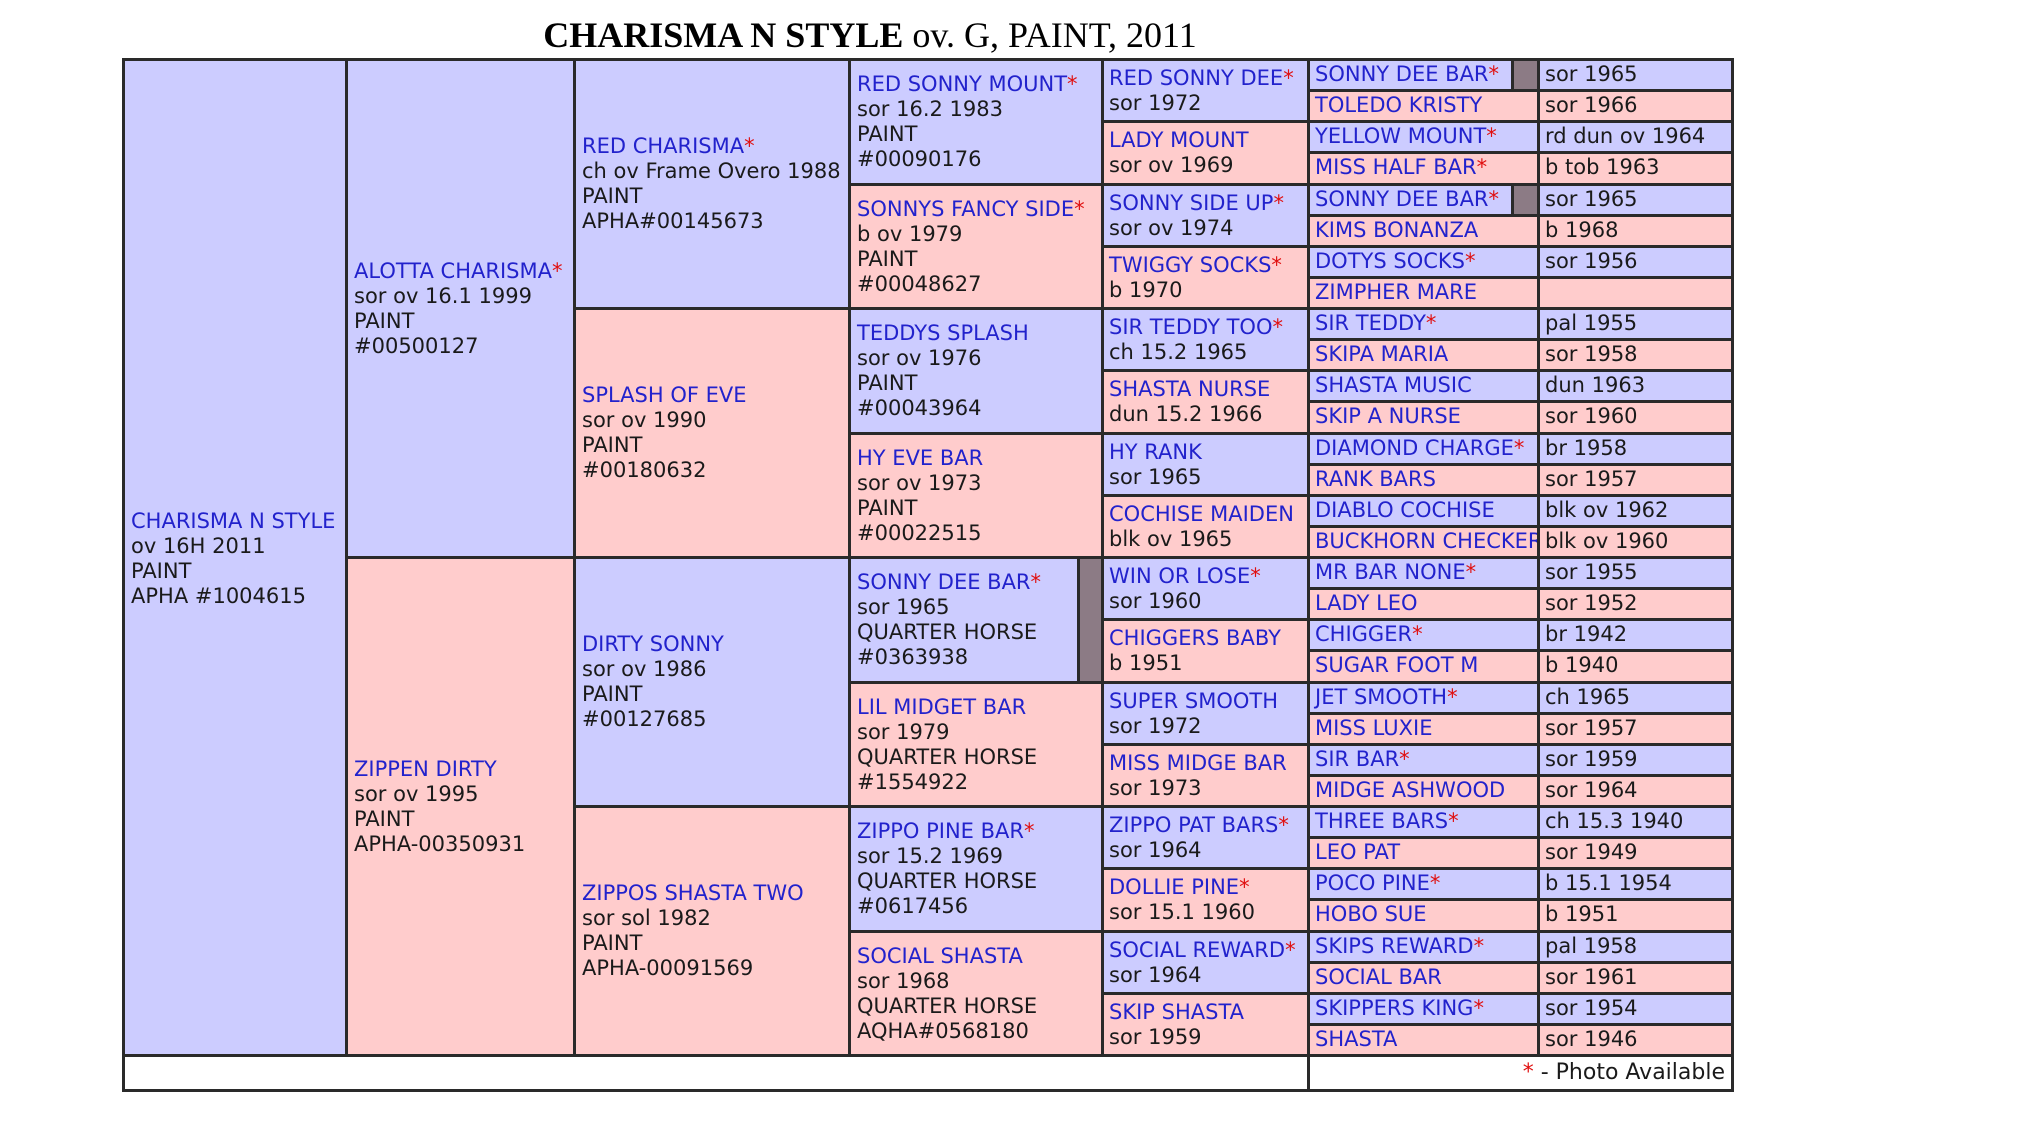 The height and width of the screenshot is (1142, 2042). I want to click on horse-name-link: SKIPS REWARD, so click(1394, 946).